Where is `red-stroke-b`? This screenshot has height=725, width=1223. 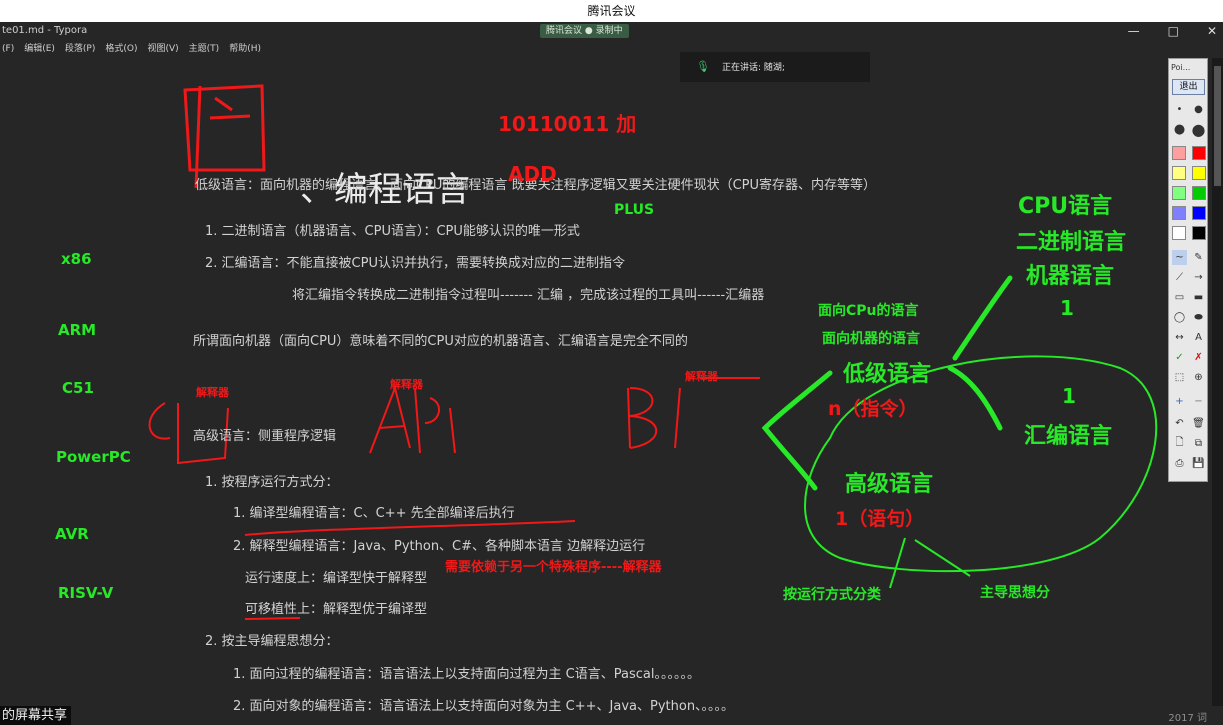
red-stroke-b is located at coordinates (693, 413).